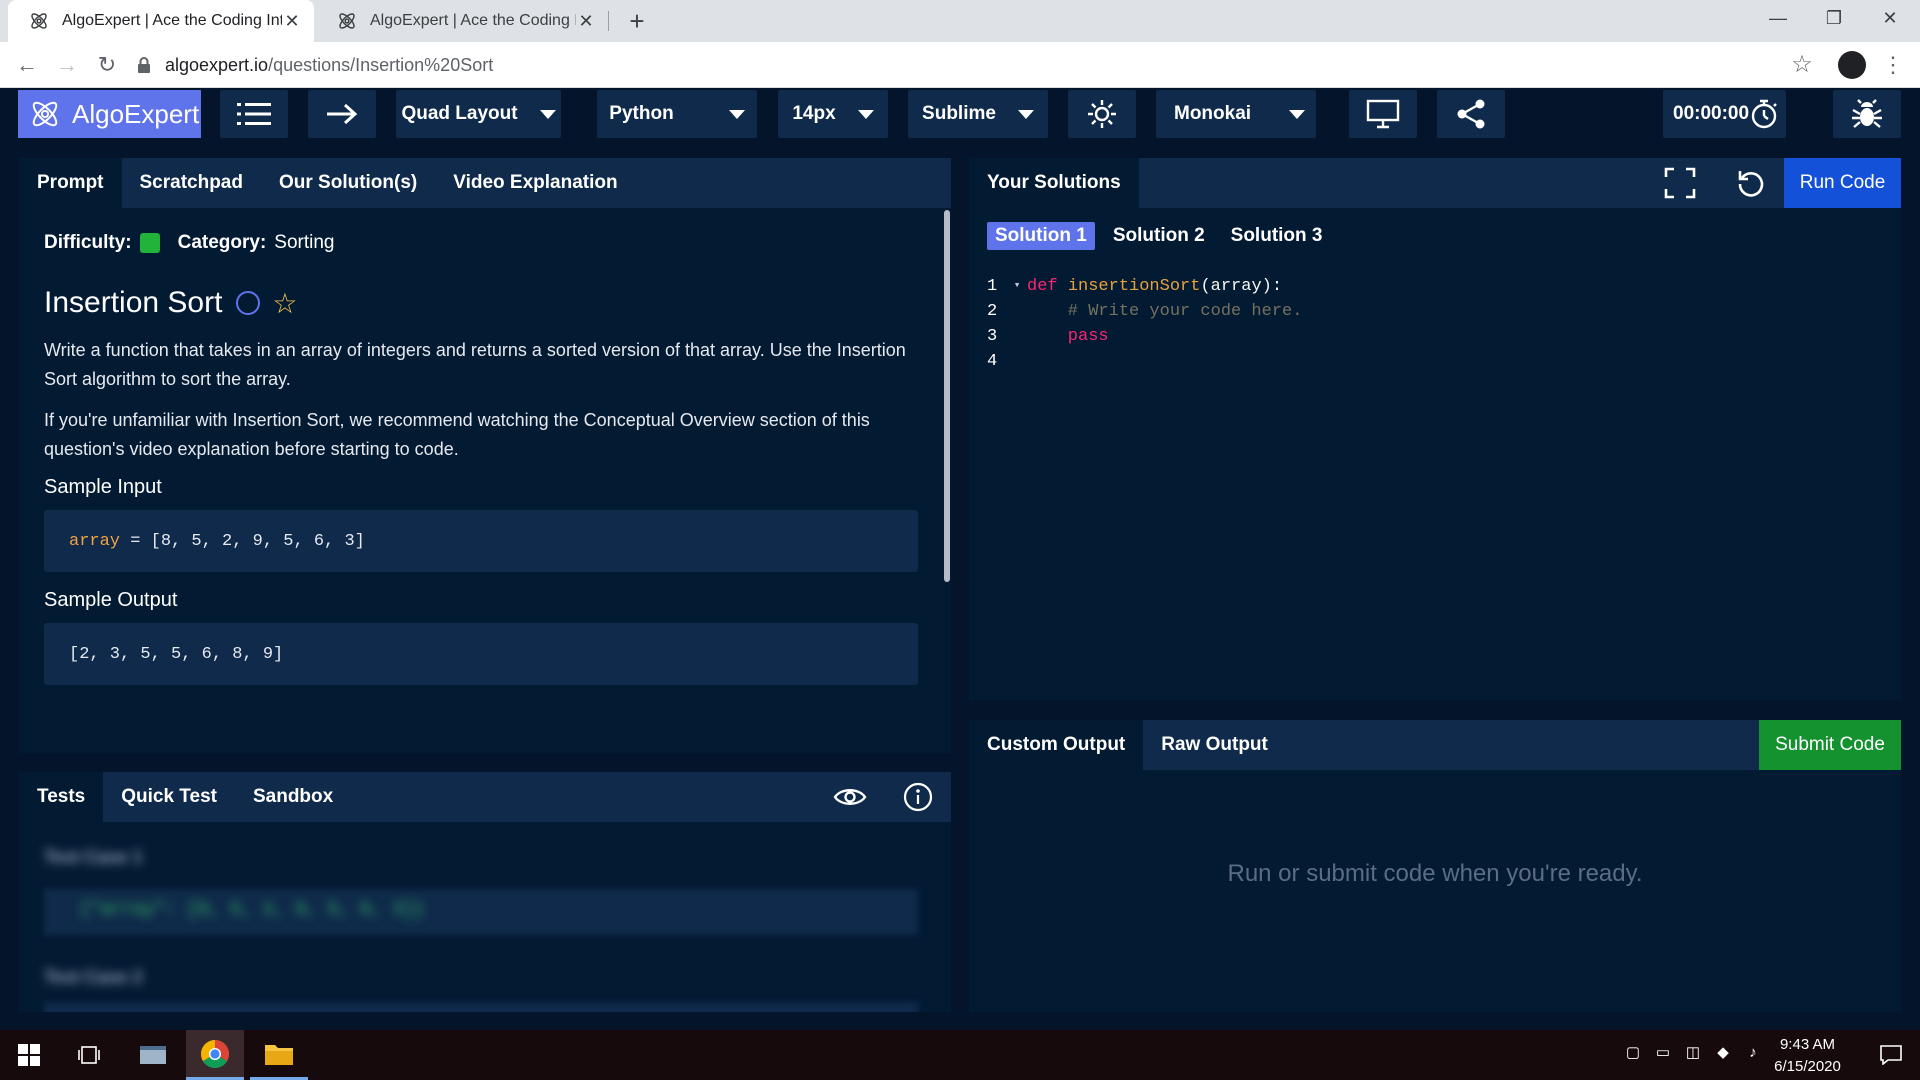 This screenshot has width=1920, height=1080. I want to click on browser-tab-2: AlgoExpert | Ace the Coding Interview ✕, so click(462, 21).